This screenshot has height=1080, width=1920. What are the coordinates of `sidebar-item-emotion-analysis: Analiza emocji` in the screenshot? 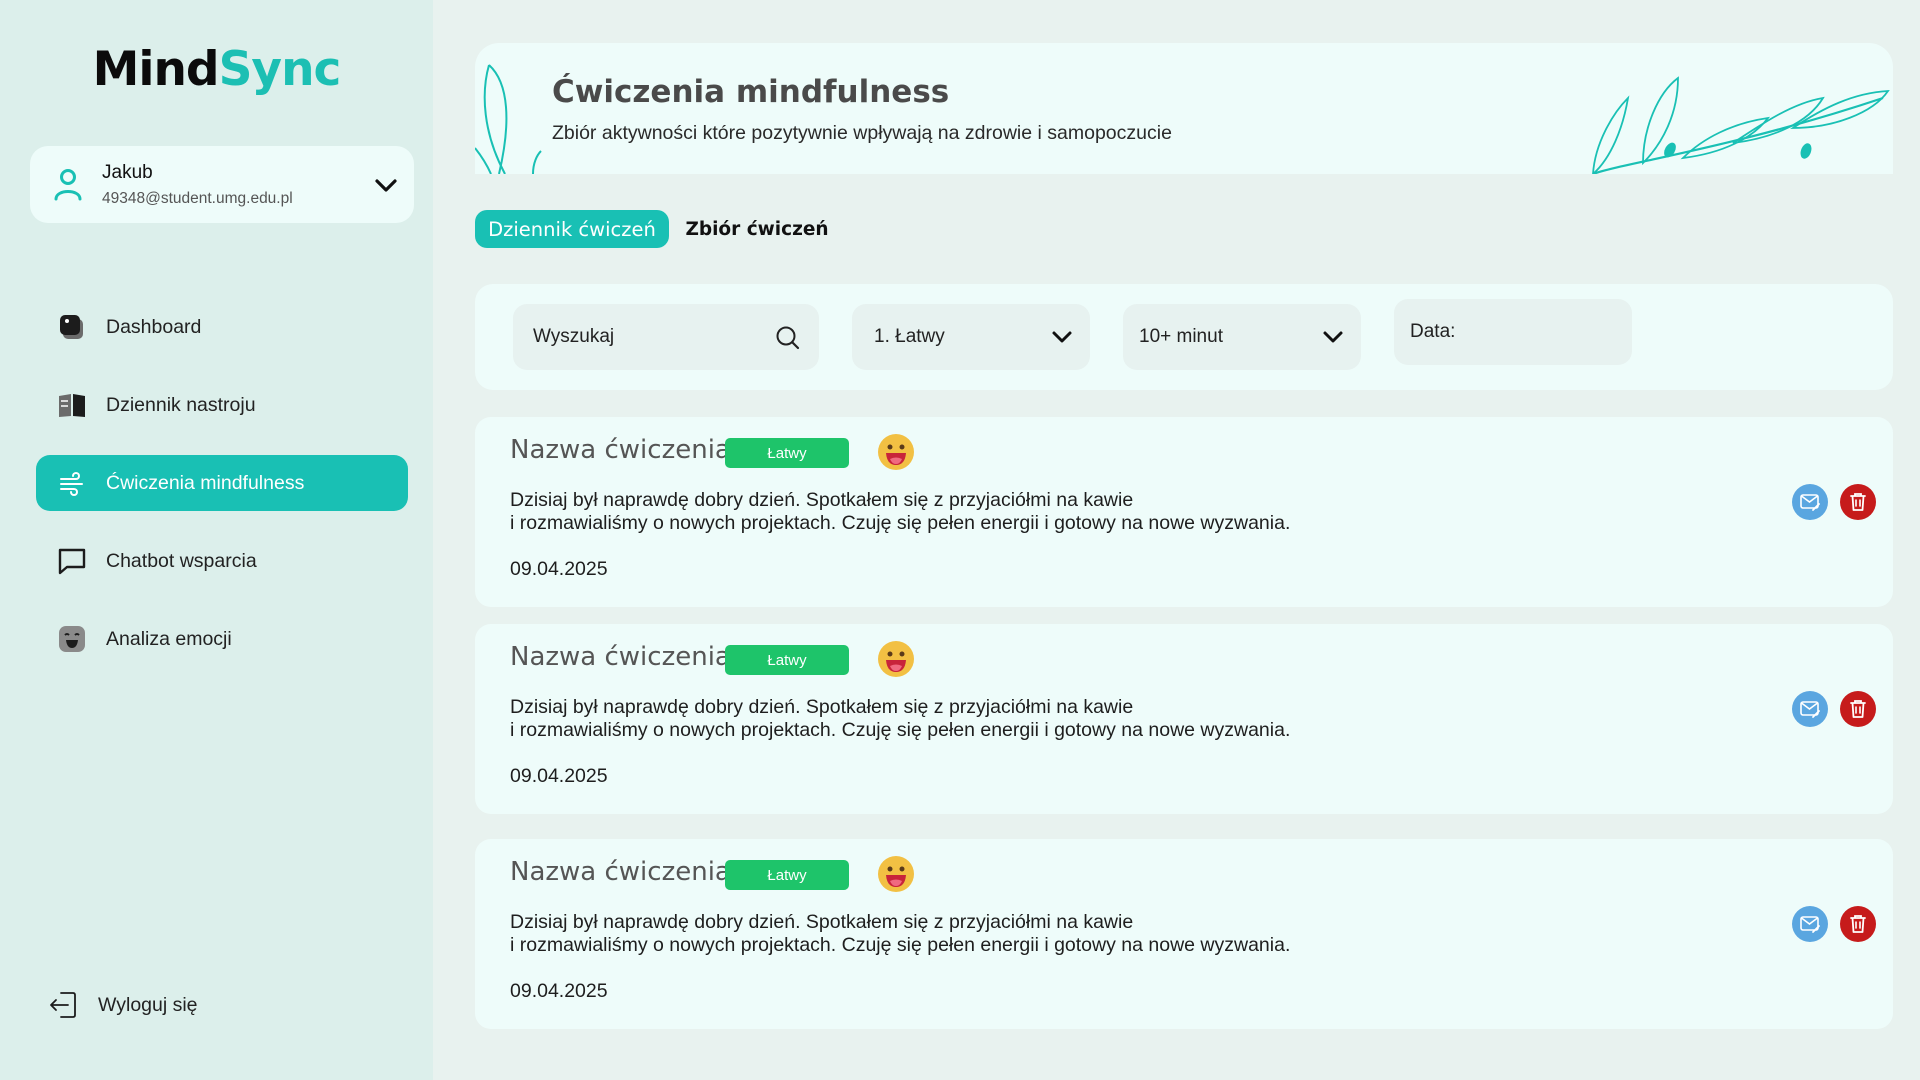 It's located at (222, 639).